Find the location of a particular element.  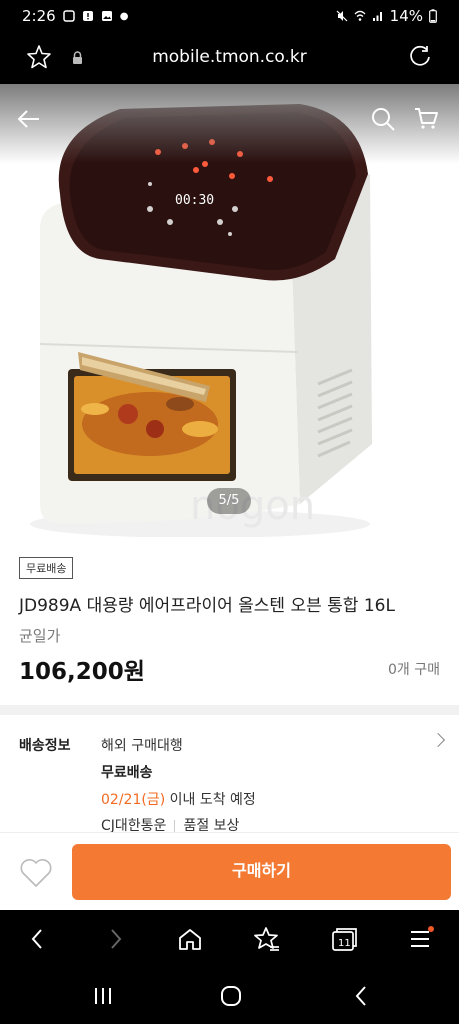

delivery-estimate: 02/21(금) 이내 도착 예정 is located at coordinates (178, 799).